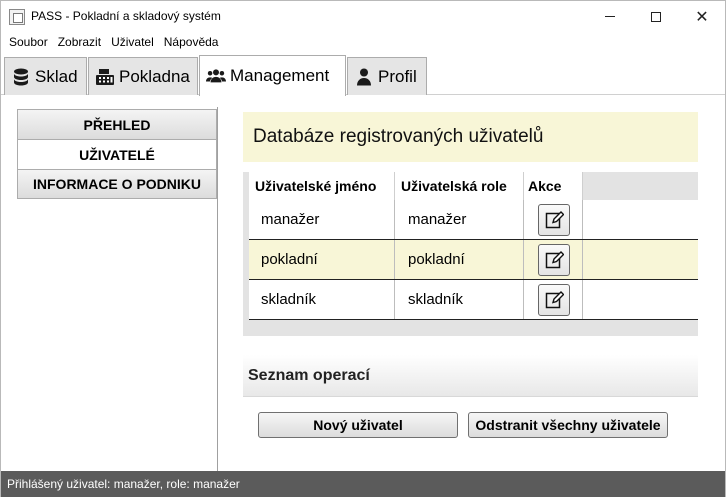 The height and width of the screenshot is (497, 726). What do you see at coordinates (21, 77) in the screenshot?
I see `database-icon` at bounding box center [21, 77].